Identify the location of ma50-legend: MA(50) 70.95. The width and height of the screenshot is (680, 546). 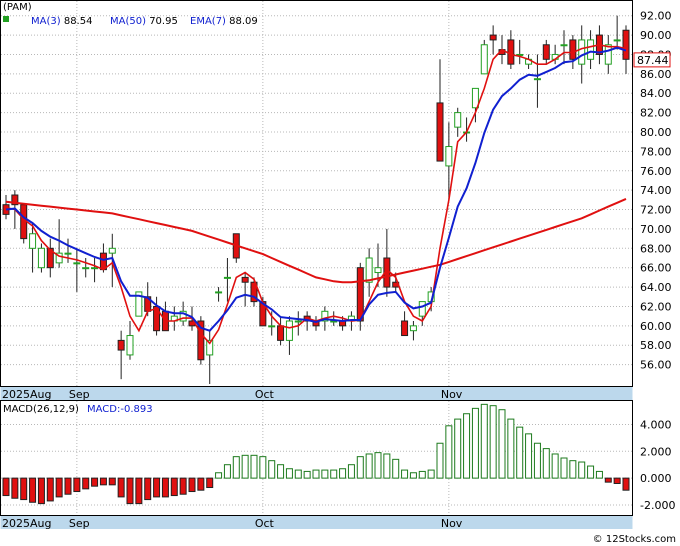
(144, 21).